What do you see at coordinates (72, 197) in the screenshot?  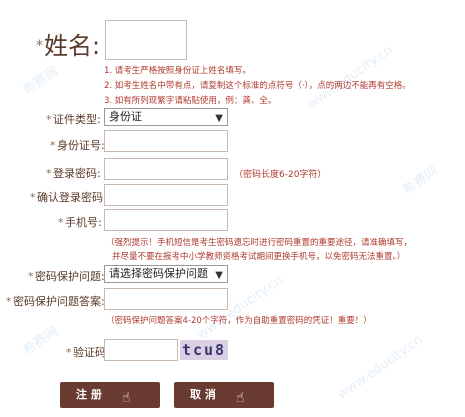 I see `confirm-password-label: 确认登录密码:` at bounding box center [72, 197].